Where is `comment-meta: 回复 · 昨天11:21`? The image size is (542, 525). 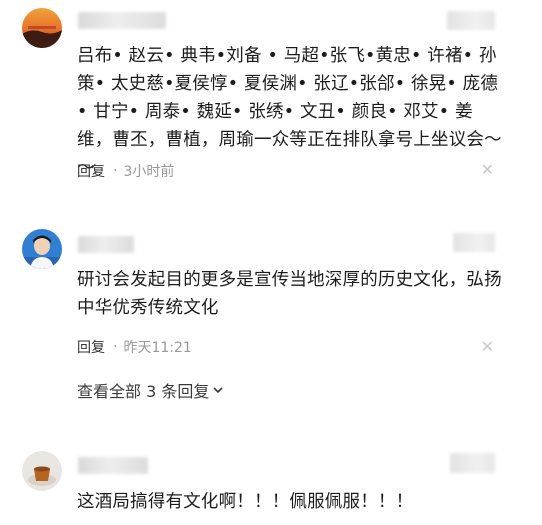
comment-meta: 回复 · 昨天11:21 is located at coordinates (134, 347).